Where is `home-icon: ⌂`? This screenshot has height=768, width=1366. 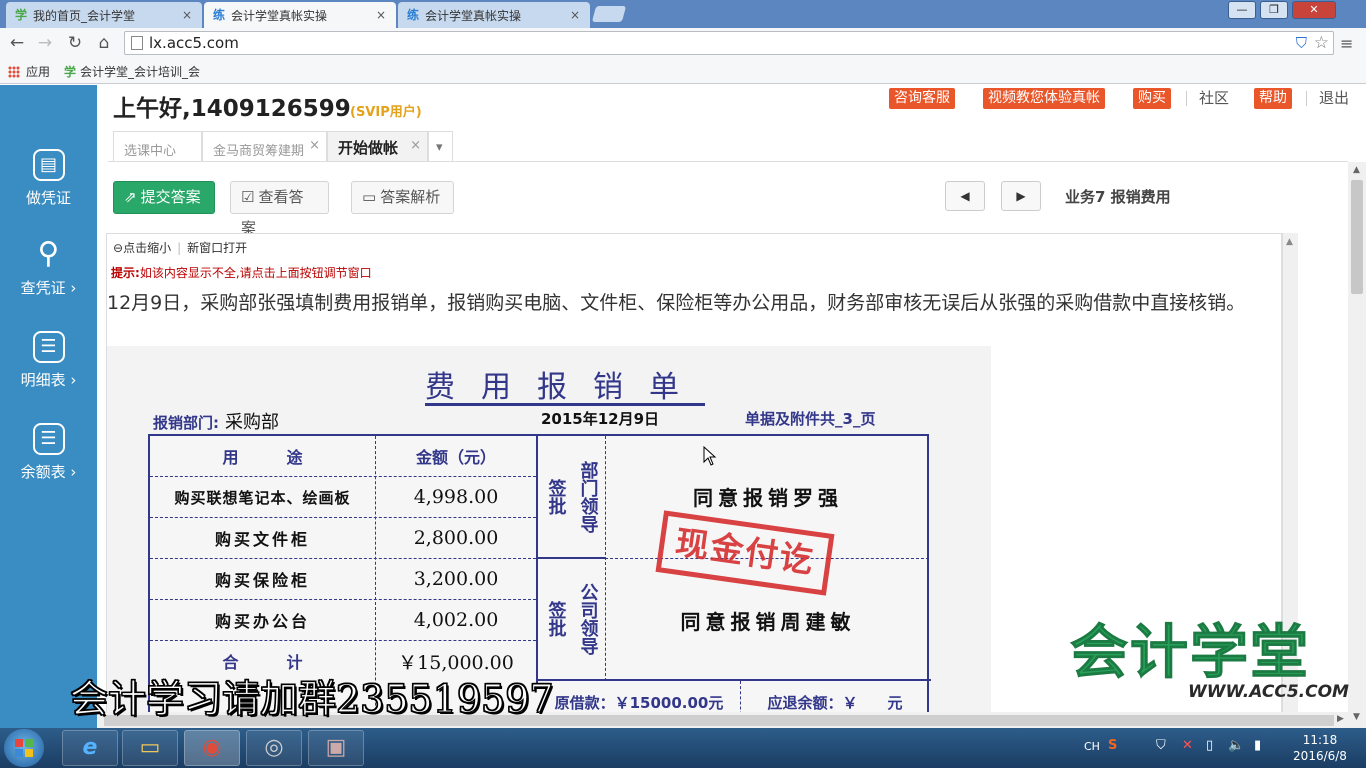
home-icon: ⌂ is located at coordinates (104, 43).